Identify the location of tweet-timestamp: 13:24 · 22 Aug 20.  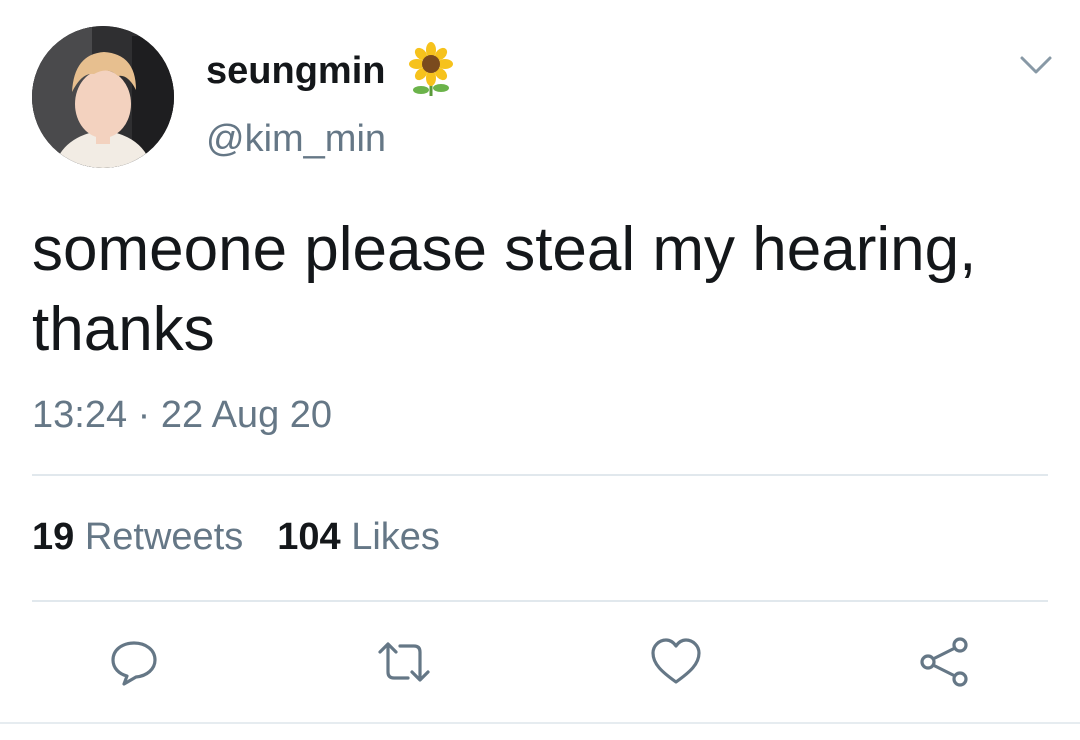
(182, 415).